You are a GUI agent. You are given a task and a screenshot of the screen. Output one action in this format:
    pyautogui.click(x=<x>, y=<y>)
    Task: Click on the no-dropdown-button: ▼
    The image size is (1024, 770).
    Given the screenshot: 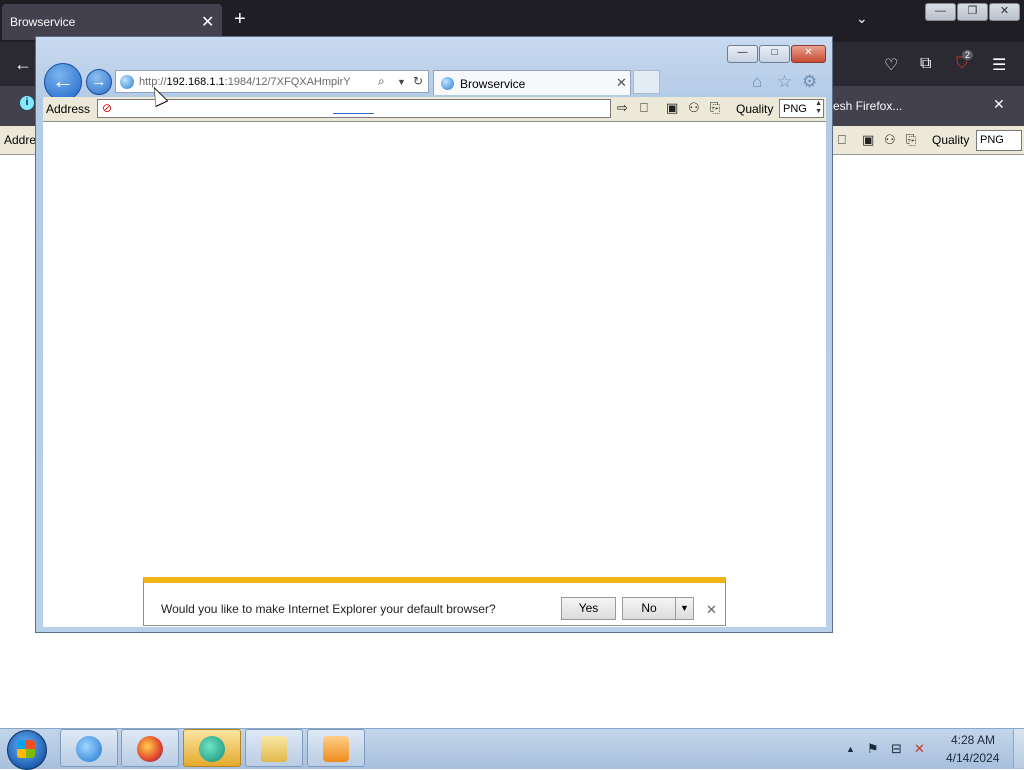 What is the action you would take?
    pyautogui.click(x=684, y=608)
    